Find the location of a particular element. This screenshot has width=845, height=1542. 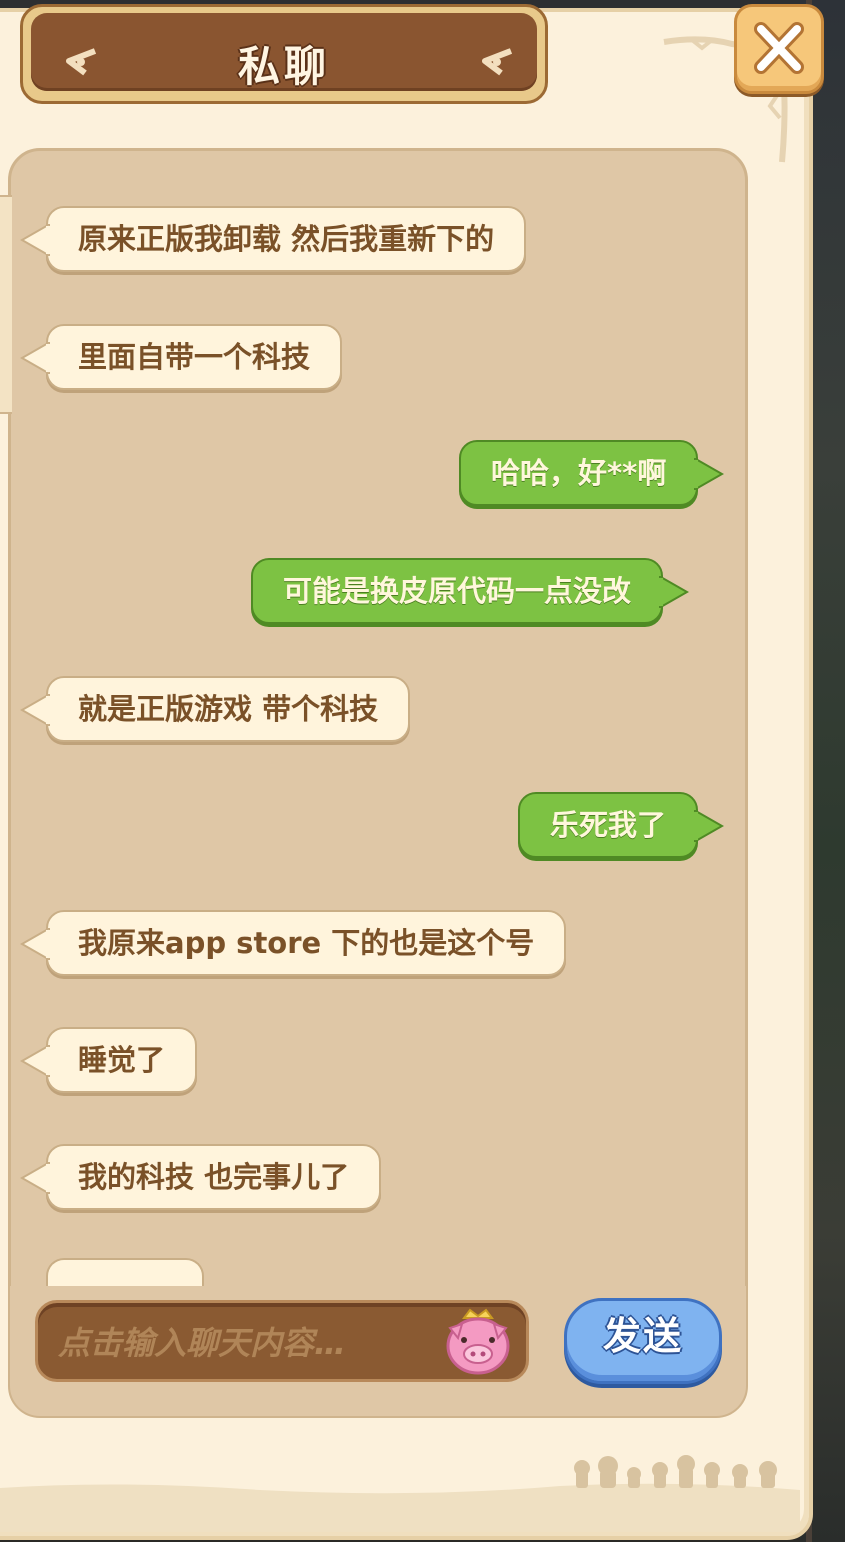

message-bubble-incoming: 就是正版游戏 带个科技 is located at coordinates (215, 709).